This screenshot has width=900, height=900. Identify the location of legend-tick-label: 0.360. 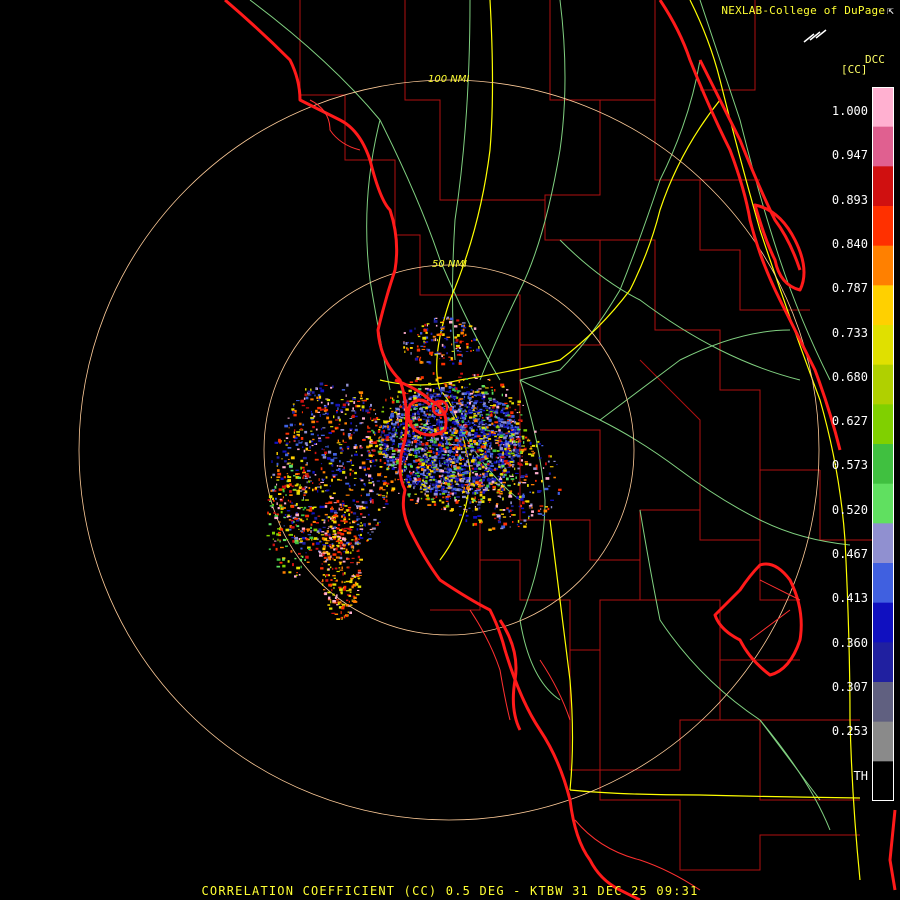
(849, 642).